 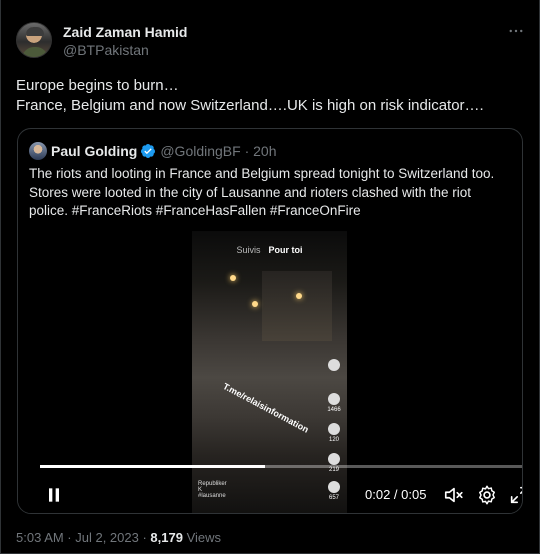 What do you see at coordinates (396, 494) in the screenshot?
I see `video-time: 0:02 / 0:05` at bounding box center [396, 494].